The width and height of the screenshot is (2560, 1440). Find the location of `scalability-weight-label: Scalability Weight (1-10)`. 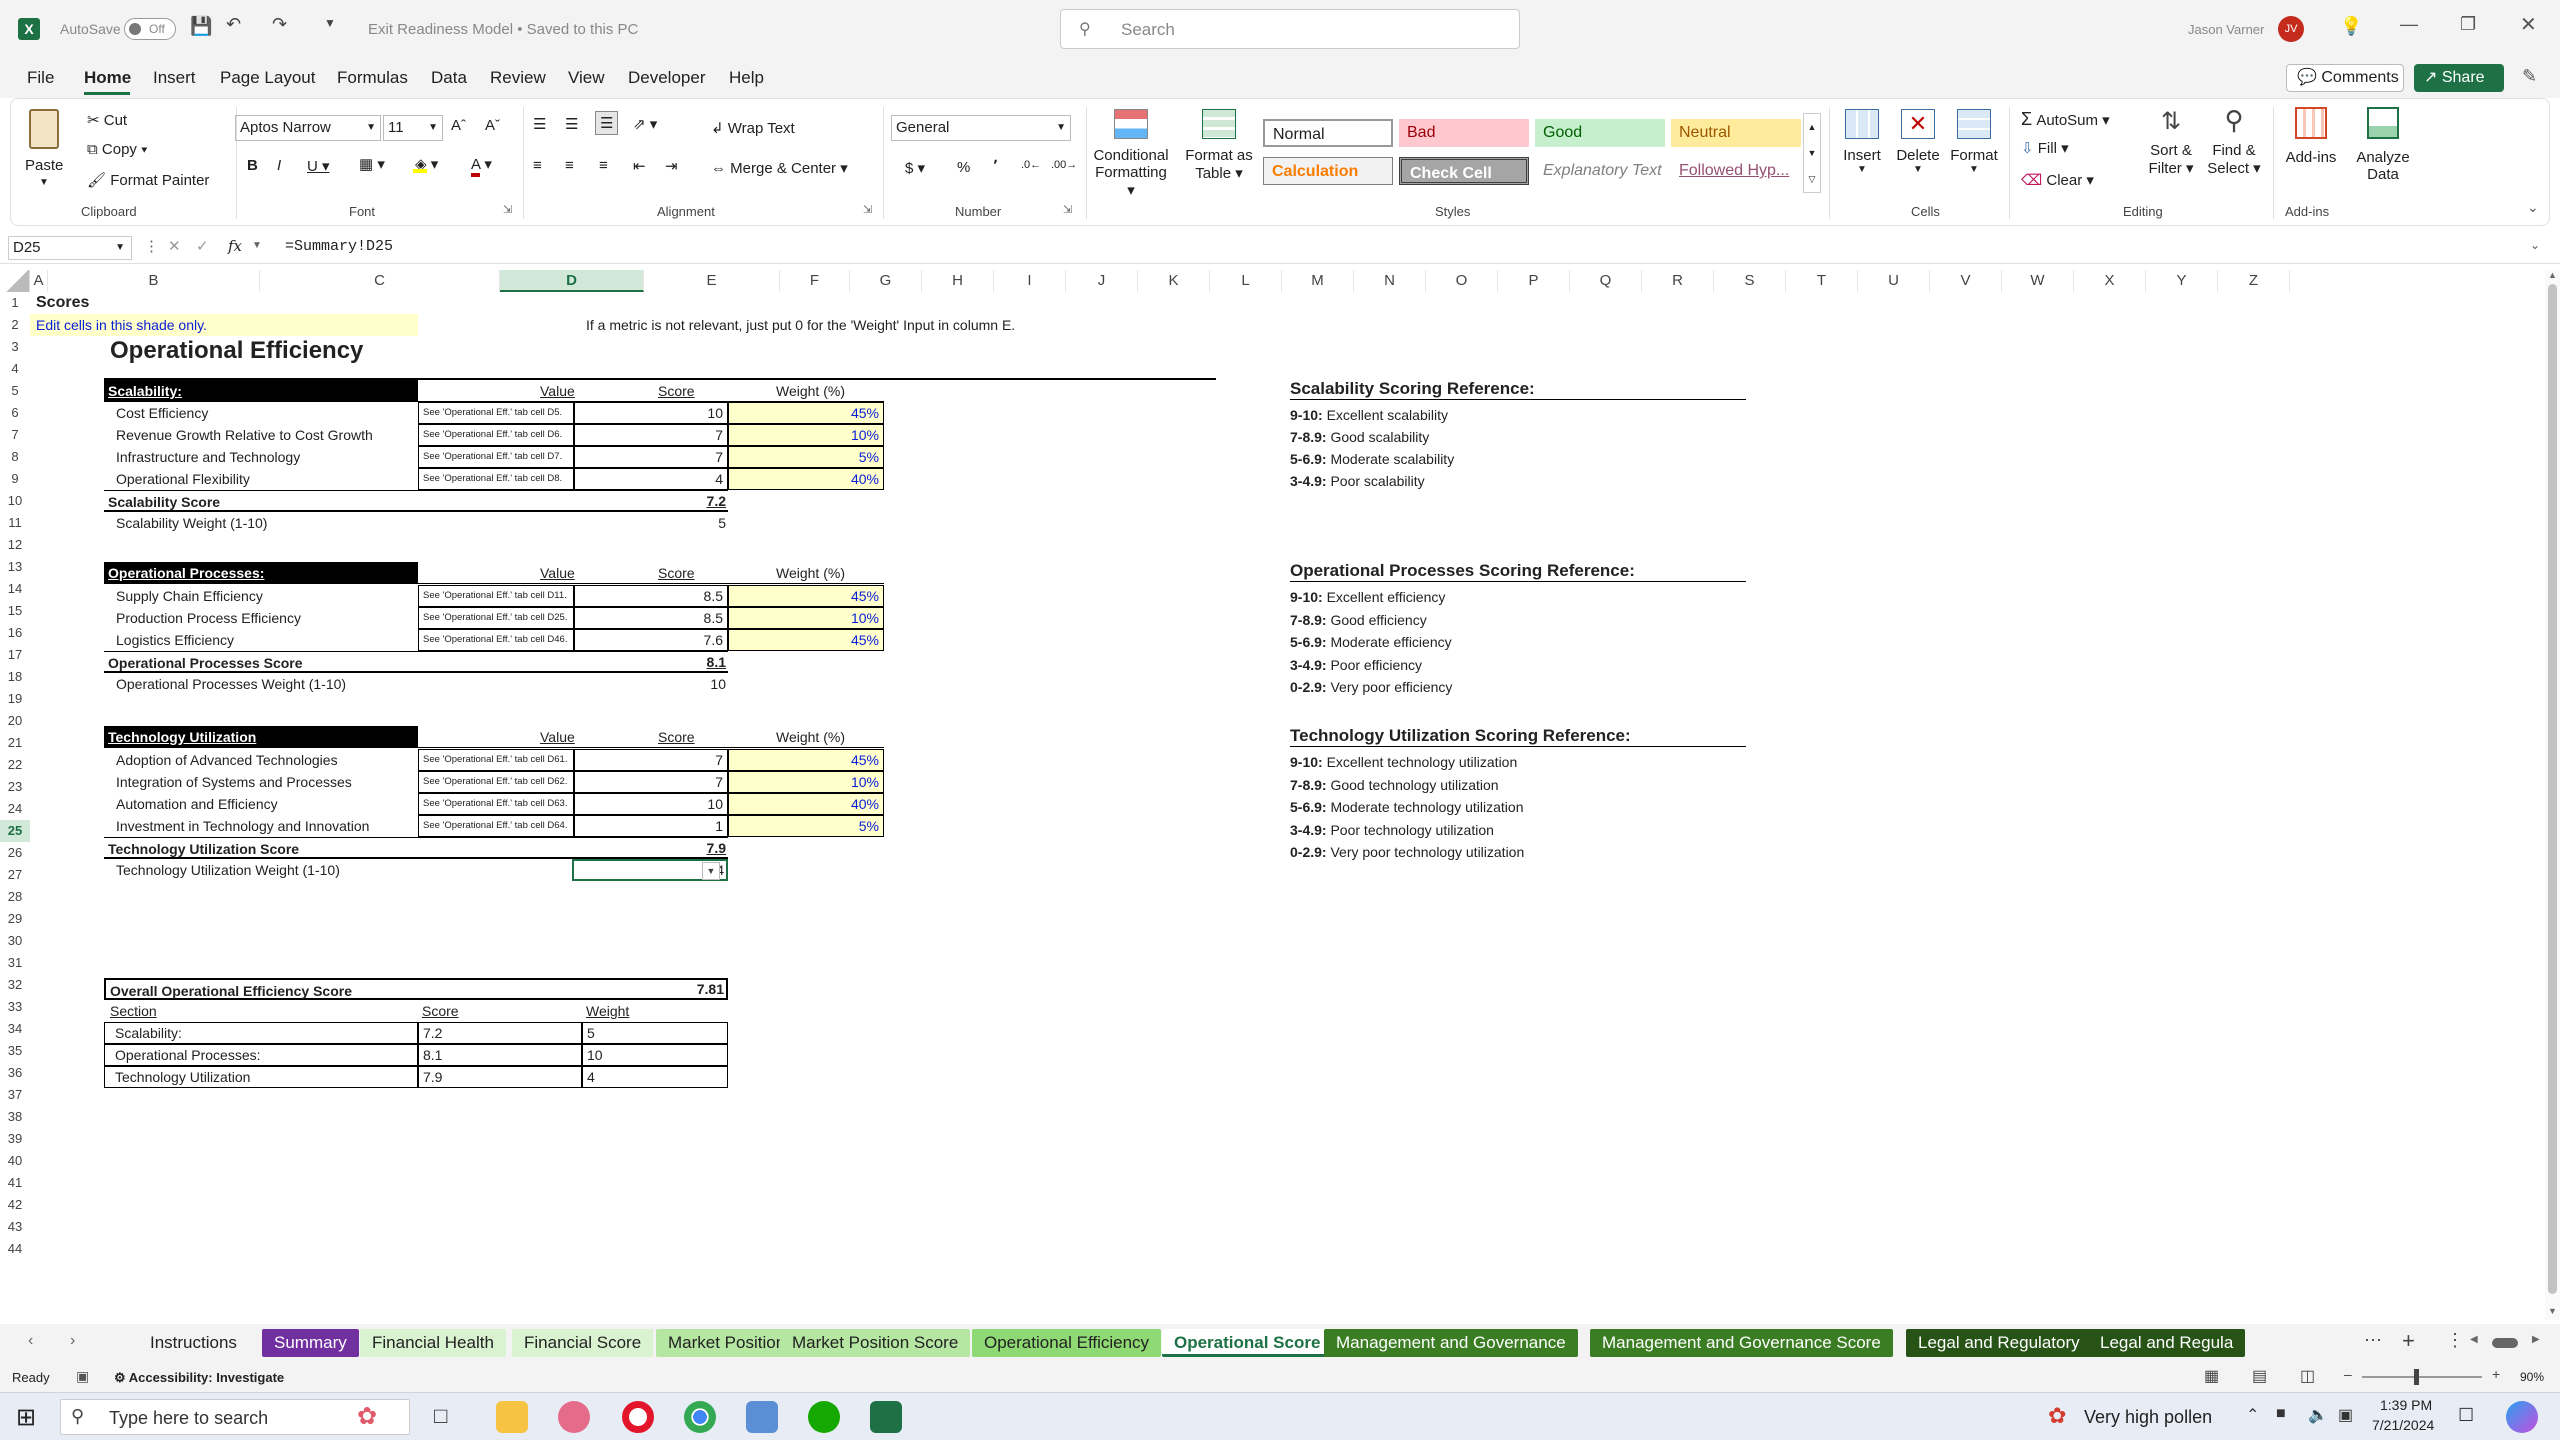

scalability-weight-label: Scalability Weight (1-10) is located at coordinates (191, 523).